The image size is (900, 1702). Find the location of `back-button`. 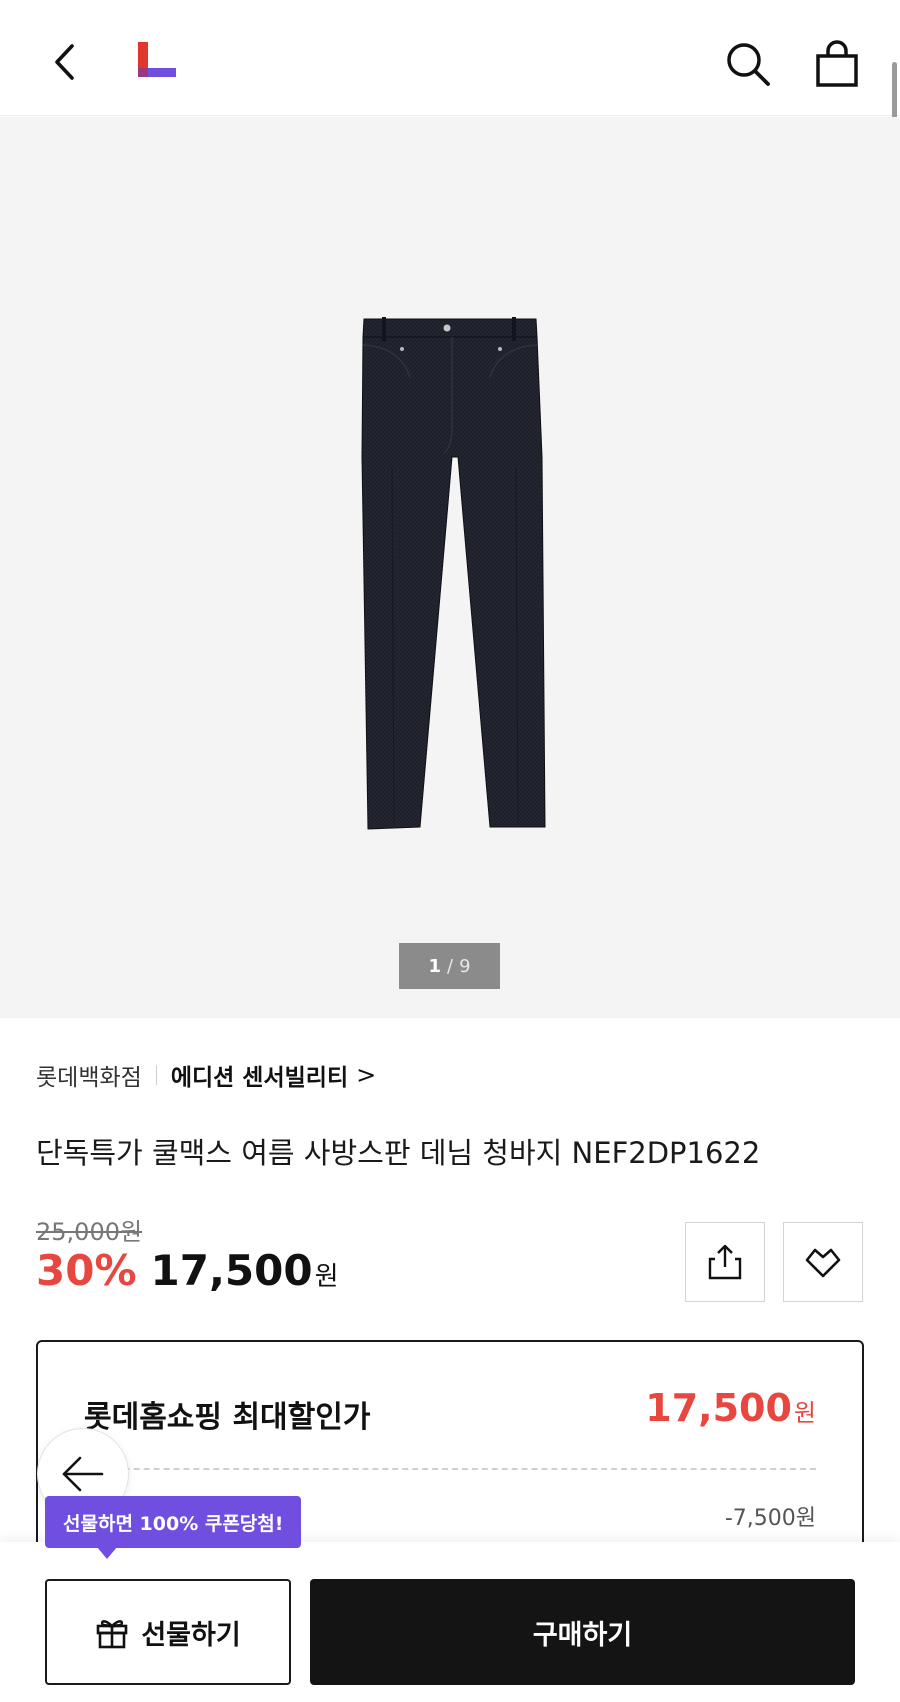

back-button is located at coordinates (64, 62).